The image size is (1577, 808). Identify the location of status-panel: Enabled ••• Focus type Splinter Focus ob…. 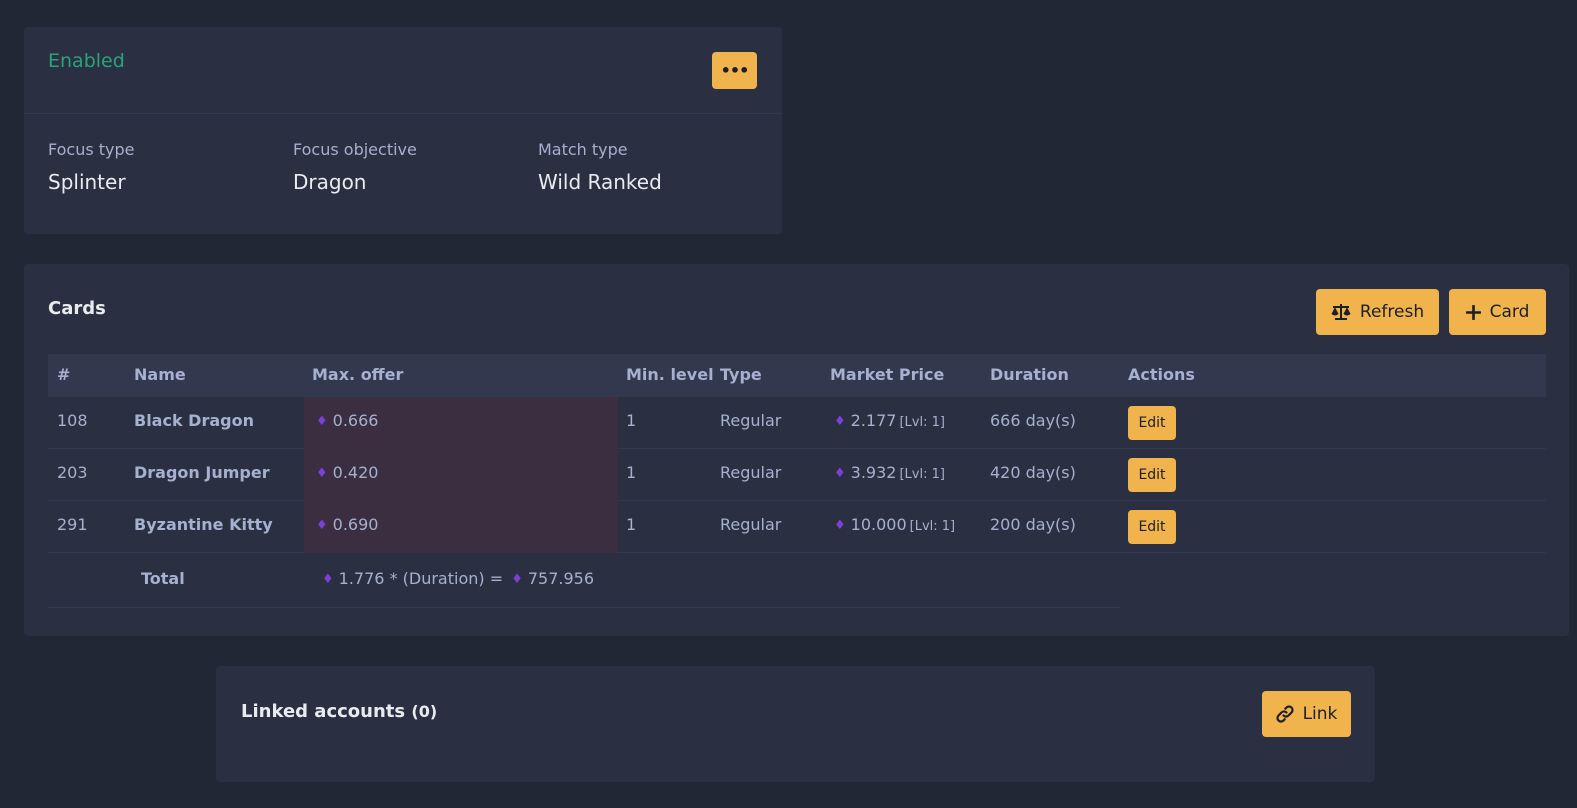
(403, 130).